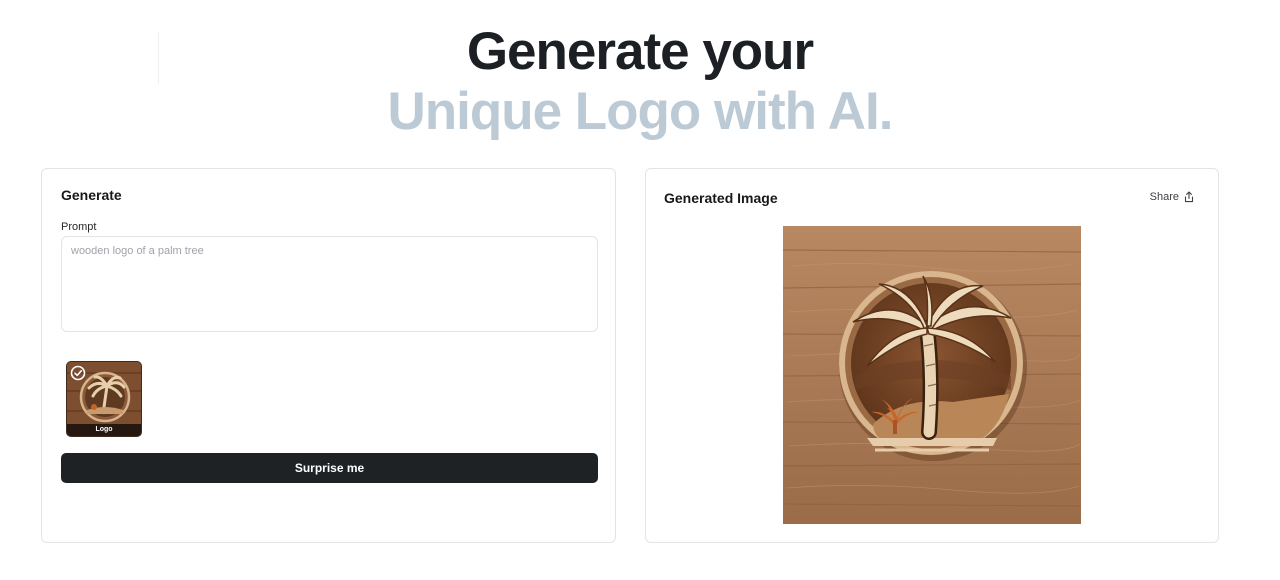 This screenshot has height=580, width=1280. Describe the element at coordinates (104, 430) in the screenshot. I see `style-option-label: Logo` at that location.